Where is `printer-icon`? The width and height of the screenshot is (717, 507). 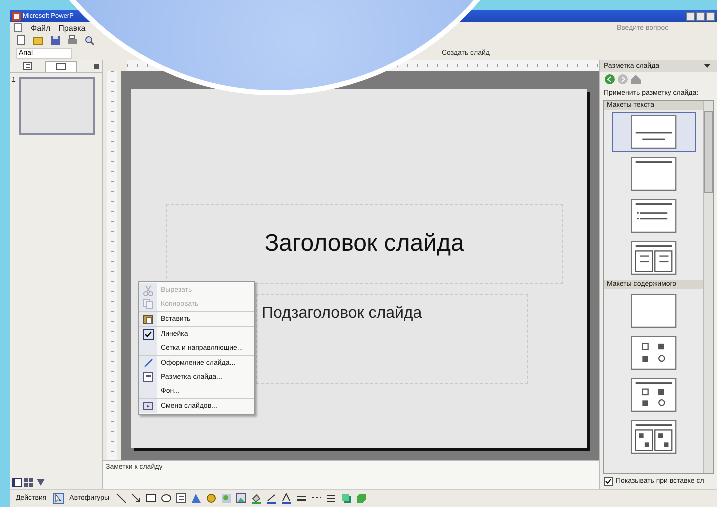 printer-icon is located at coordinates (72, 40).